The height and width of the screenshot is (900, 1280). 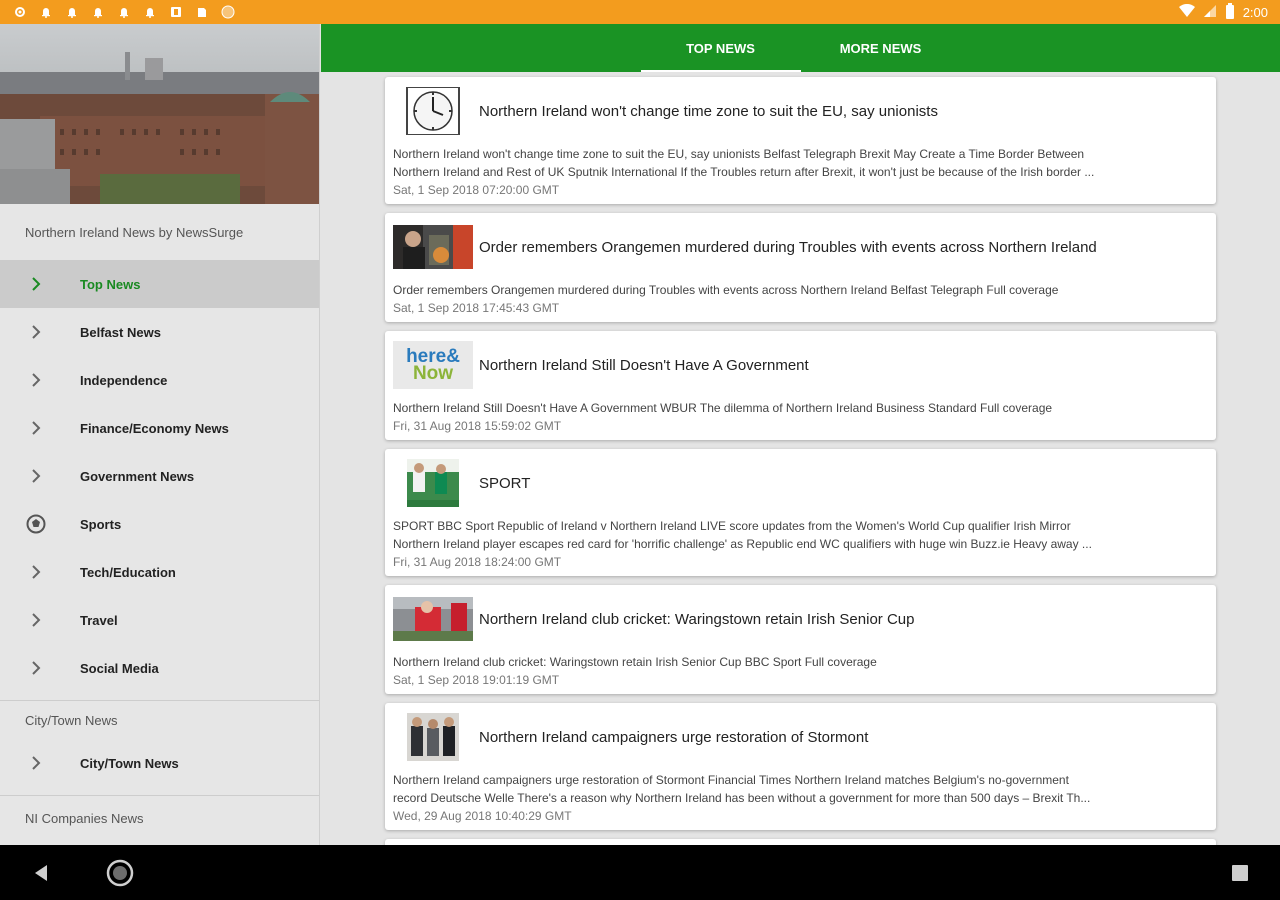 I want to click on drawer-item-social-media: Social Media, so click(x=159, y=668).